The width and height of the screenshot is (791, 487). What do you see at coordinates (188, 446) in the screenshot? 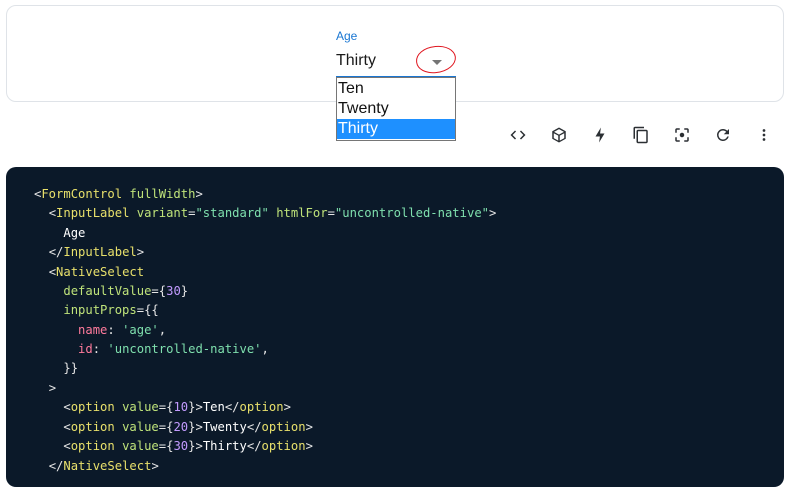
I see `code-line: <option value={30}>Thirty</option>` at bounding box center [188, 446].